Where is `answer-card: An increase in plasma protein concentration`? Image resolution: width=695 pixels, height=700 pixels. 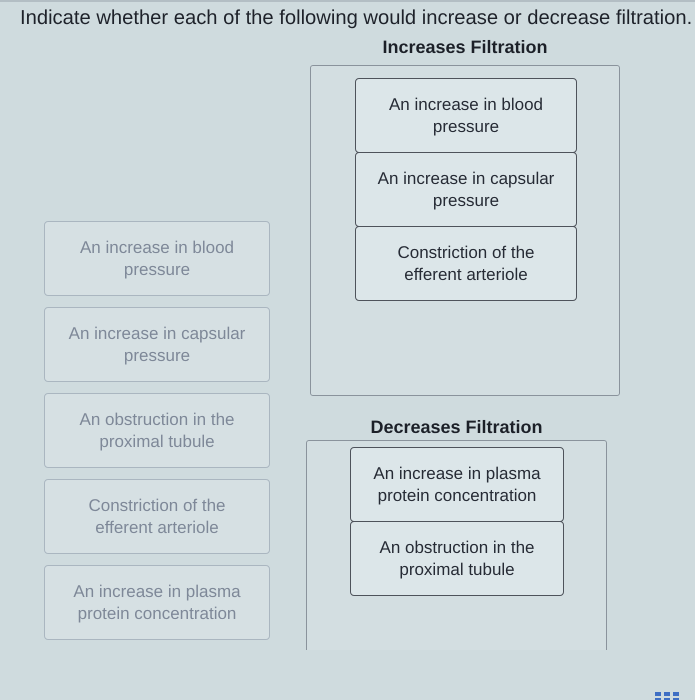 answer-card: An increase in plasma protein concentration is located at coordinates (457, 484).